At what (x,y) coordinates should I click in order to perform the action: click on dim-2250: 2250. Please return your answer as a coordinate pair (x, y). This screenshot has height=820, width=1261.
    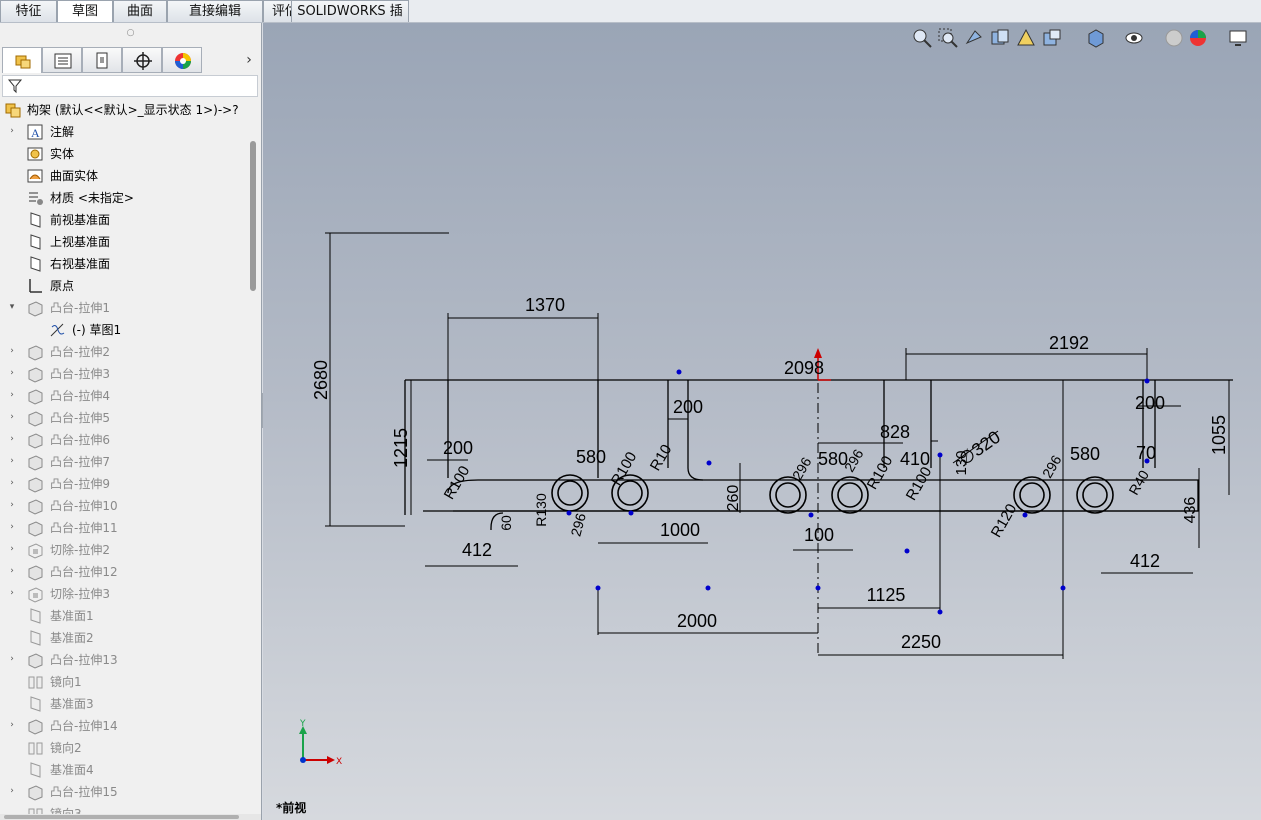
    Looking at the image, I should click on (921, 642).